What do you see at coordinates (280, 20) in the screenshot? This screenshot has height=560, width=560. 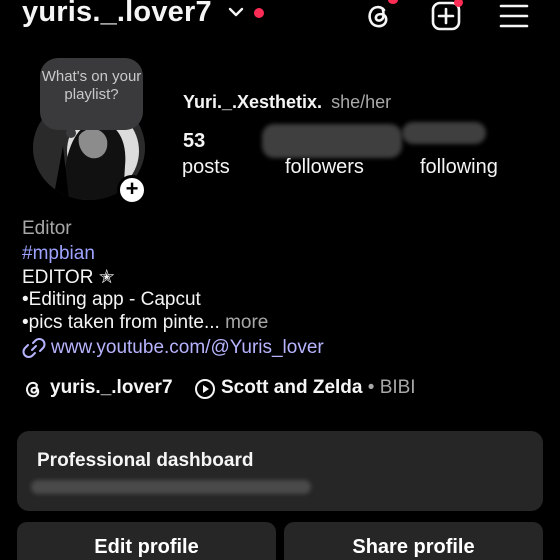 I see `top-bar: yuris._.lover7` at bounding box center [280, 20].